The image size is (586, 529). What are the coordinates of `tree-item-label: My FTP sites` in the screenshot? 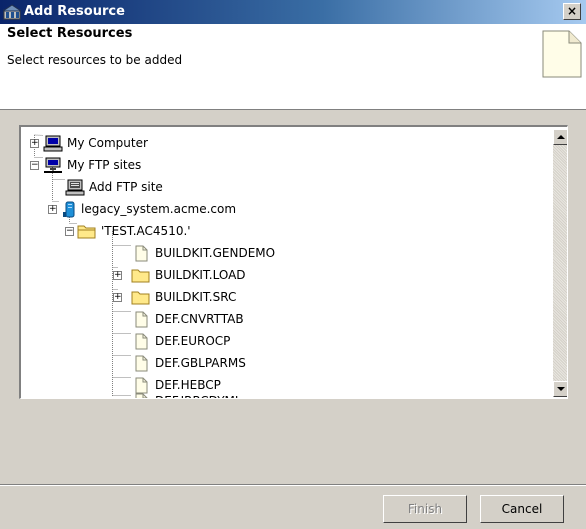 It's located at (104, 165).